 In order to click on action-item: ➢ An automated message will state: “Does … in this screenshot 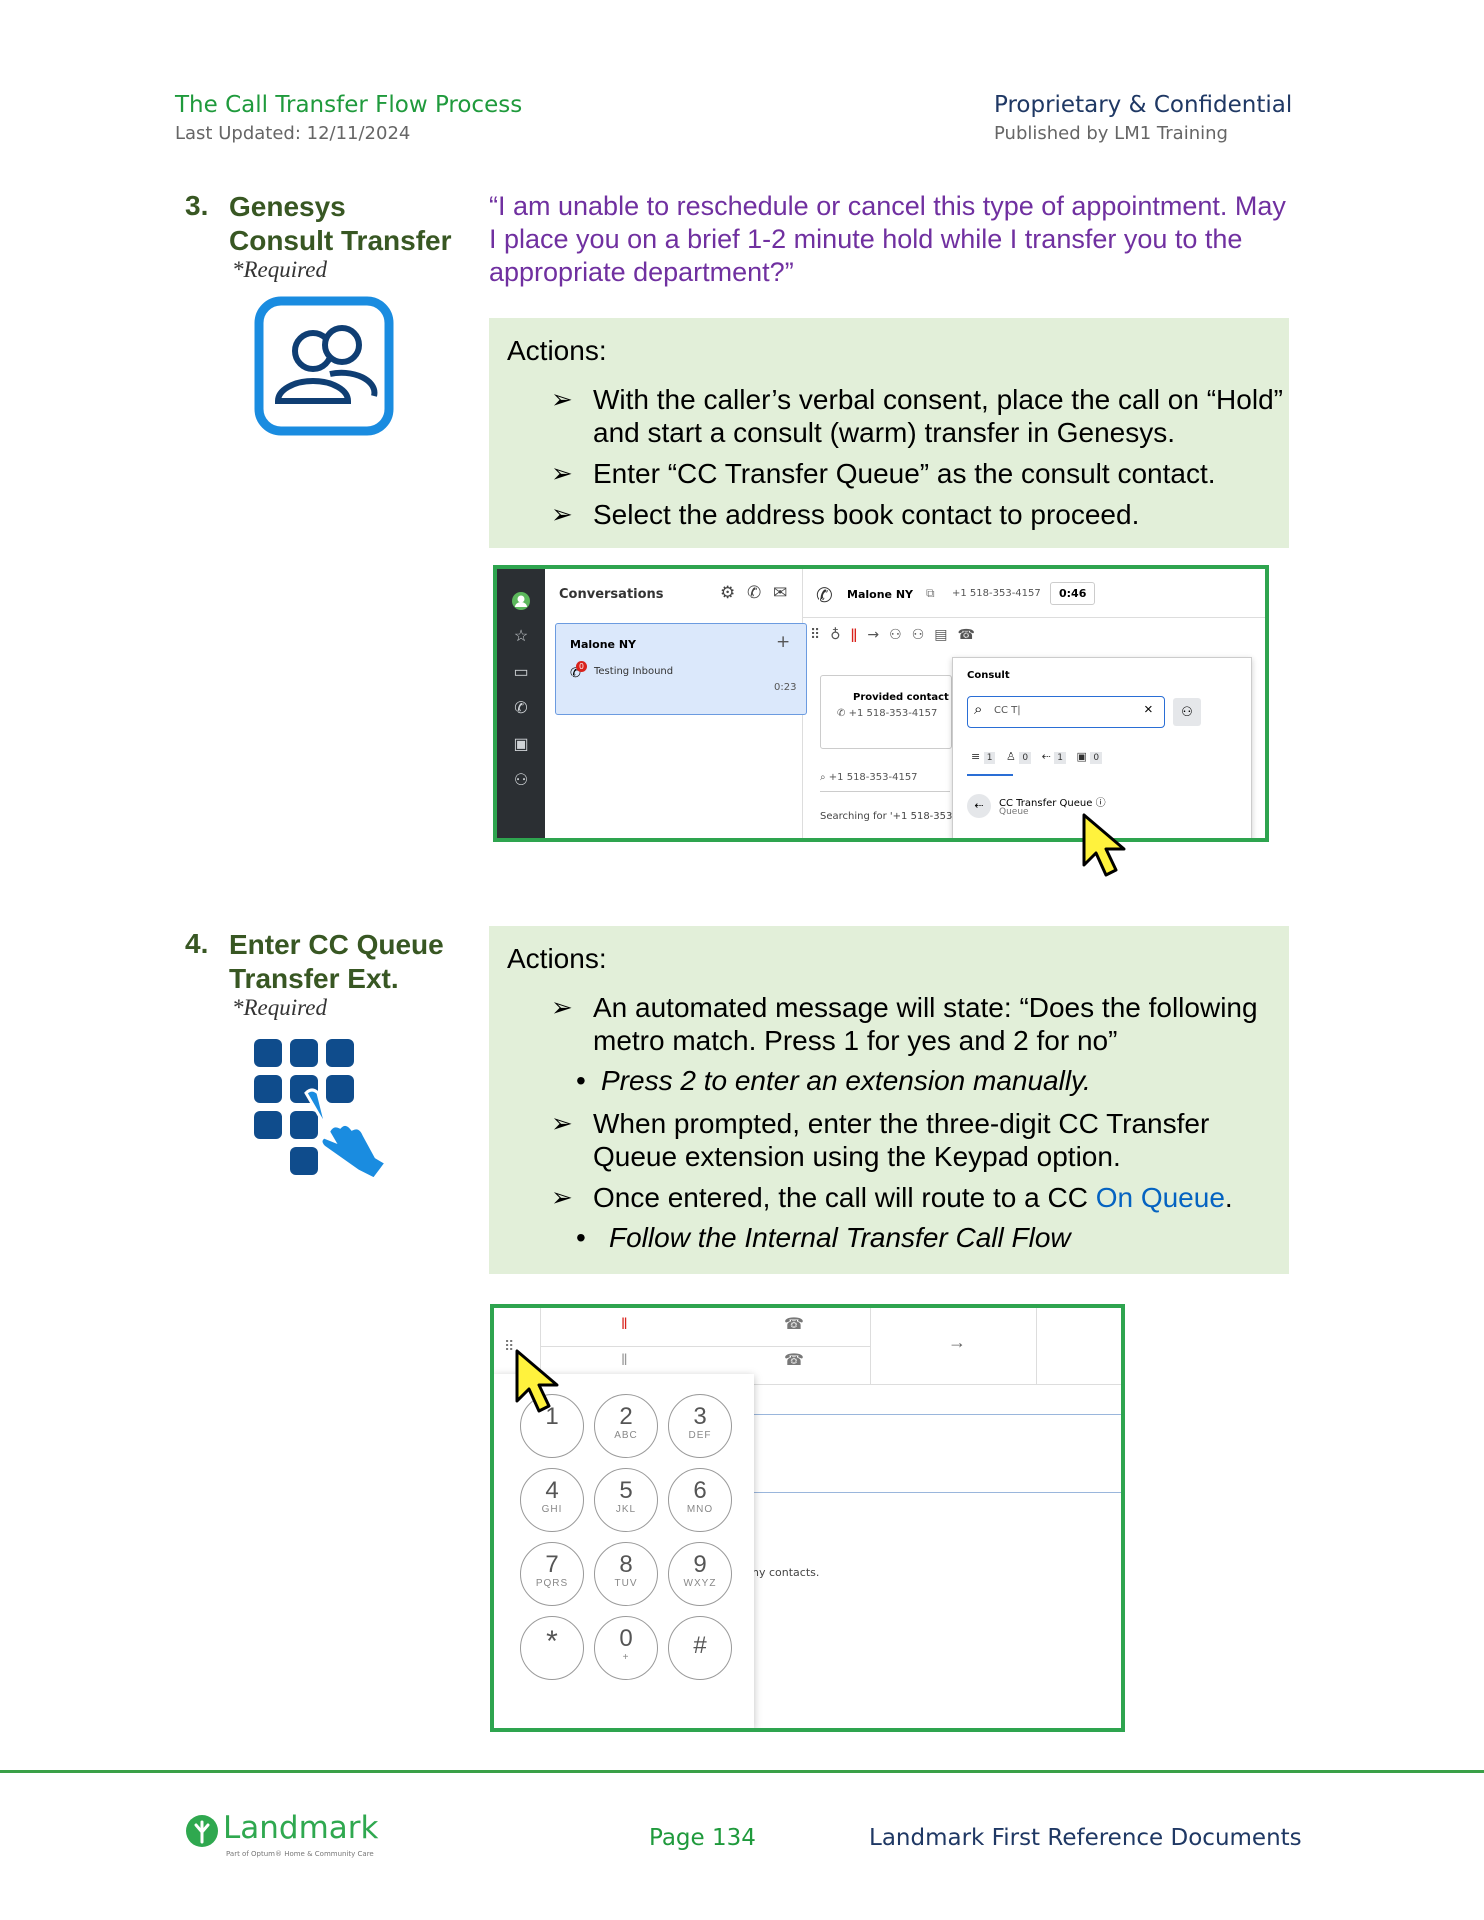, I will do `click(904, 1024)`.